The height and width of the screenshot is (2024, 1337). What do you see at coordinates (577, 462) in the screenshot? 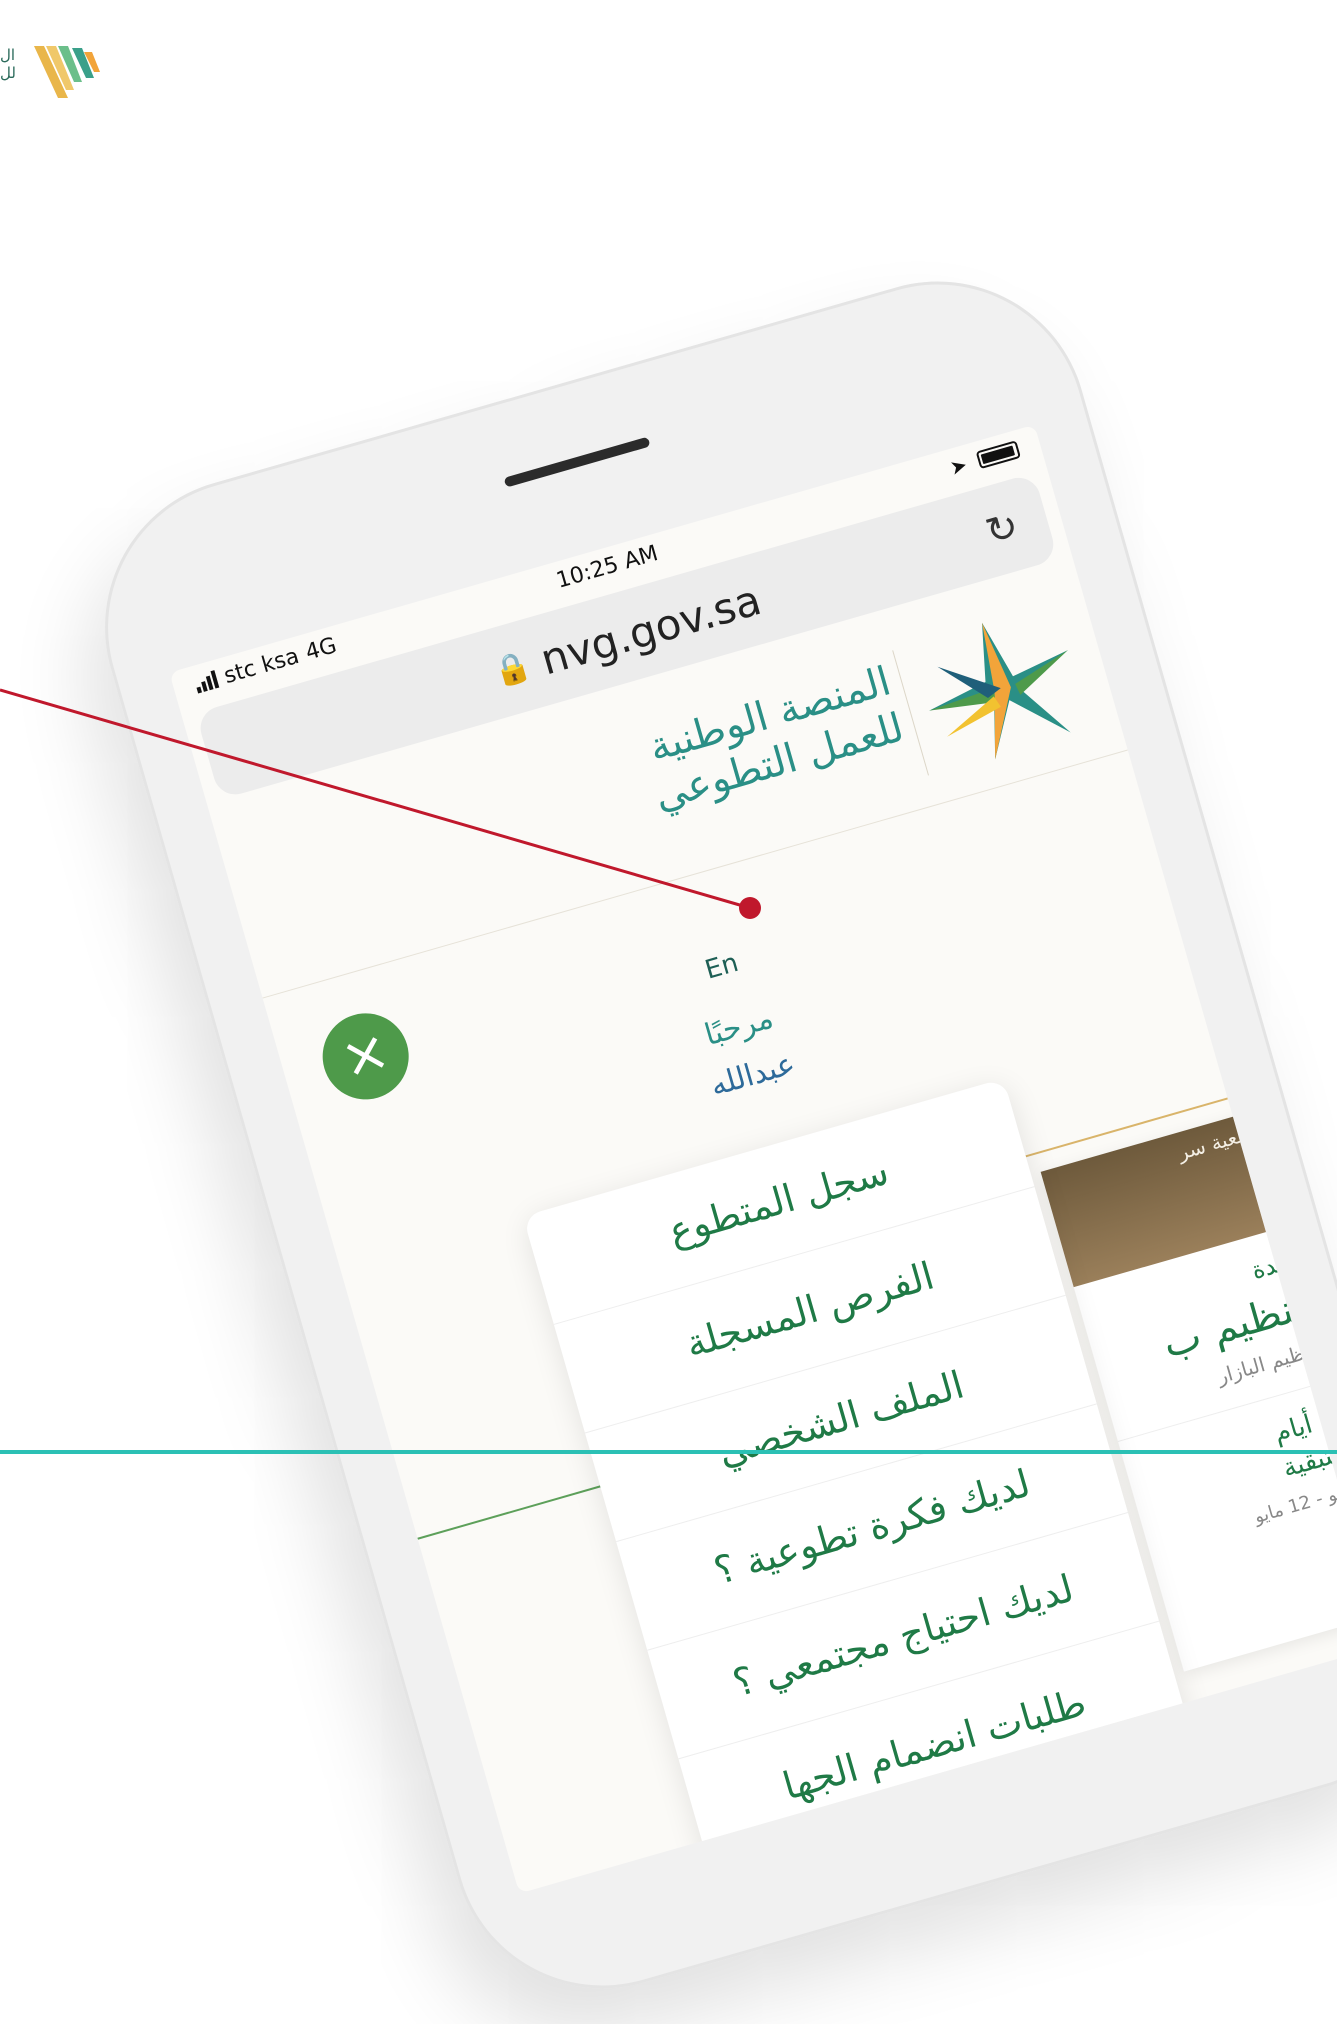
I see `phone-speaker` at bounding box center [577, 462].